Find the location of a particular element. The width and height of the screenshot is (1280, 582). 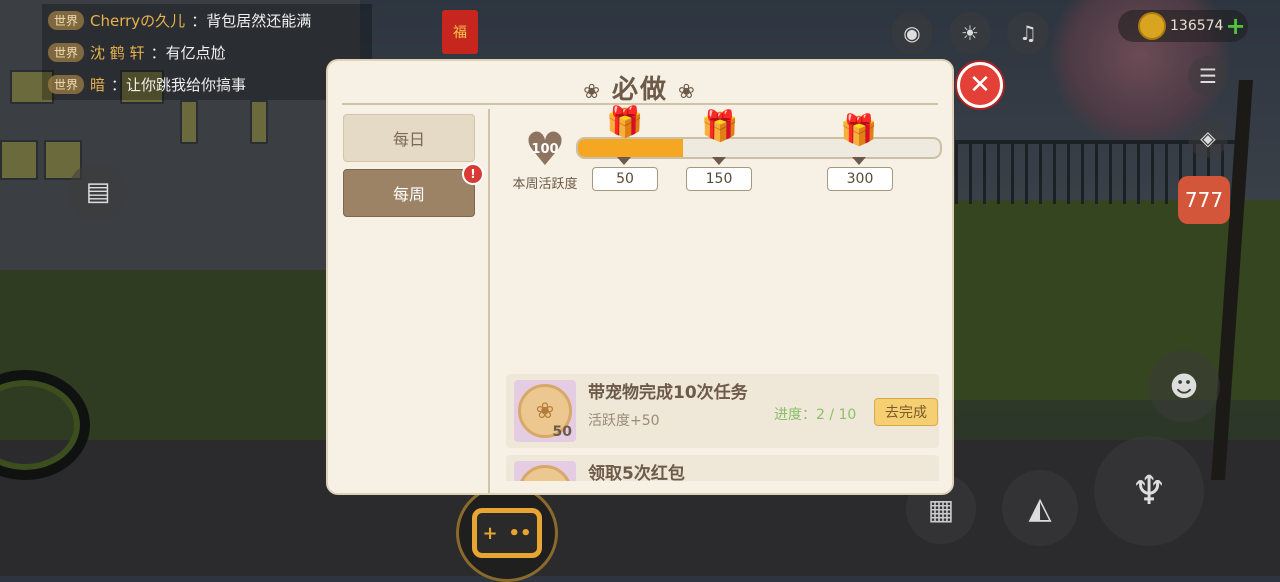

dialog-title: ❀ 必做 ❀ is located at coordinates (640, 90).